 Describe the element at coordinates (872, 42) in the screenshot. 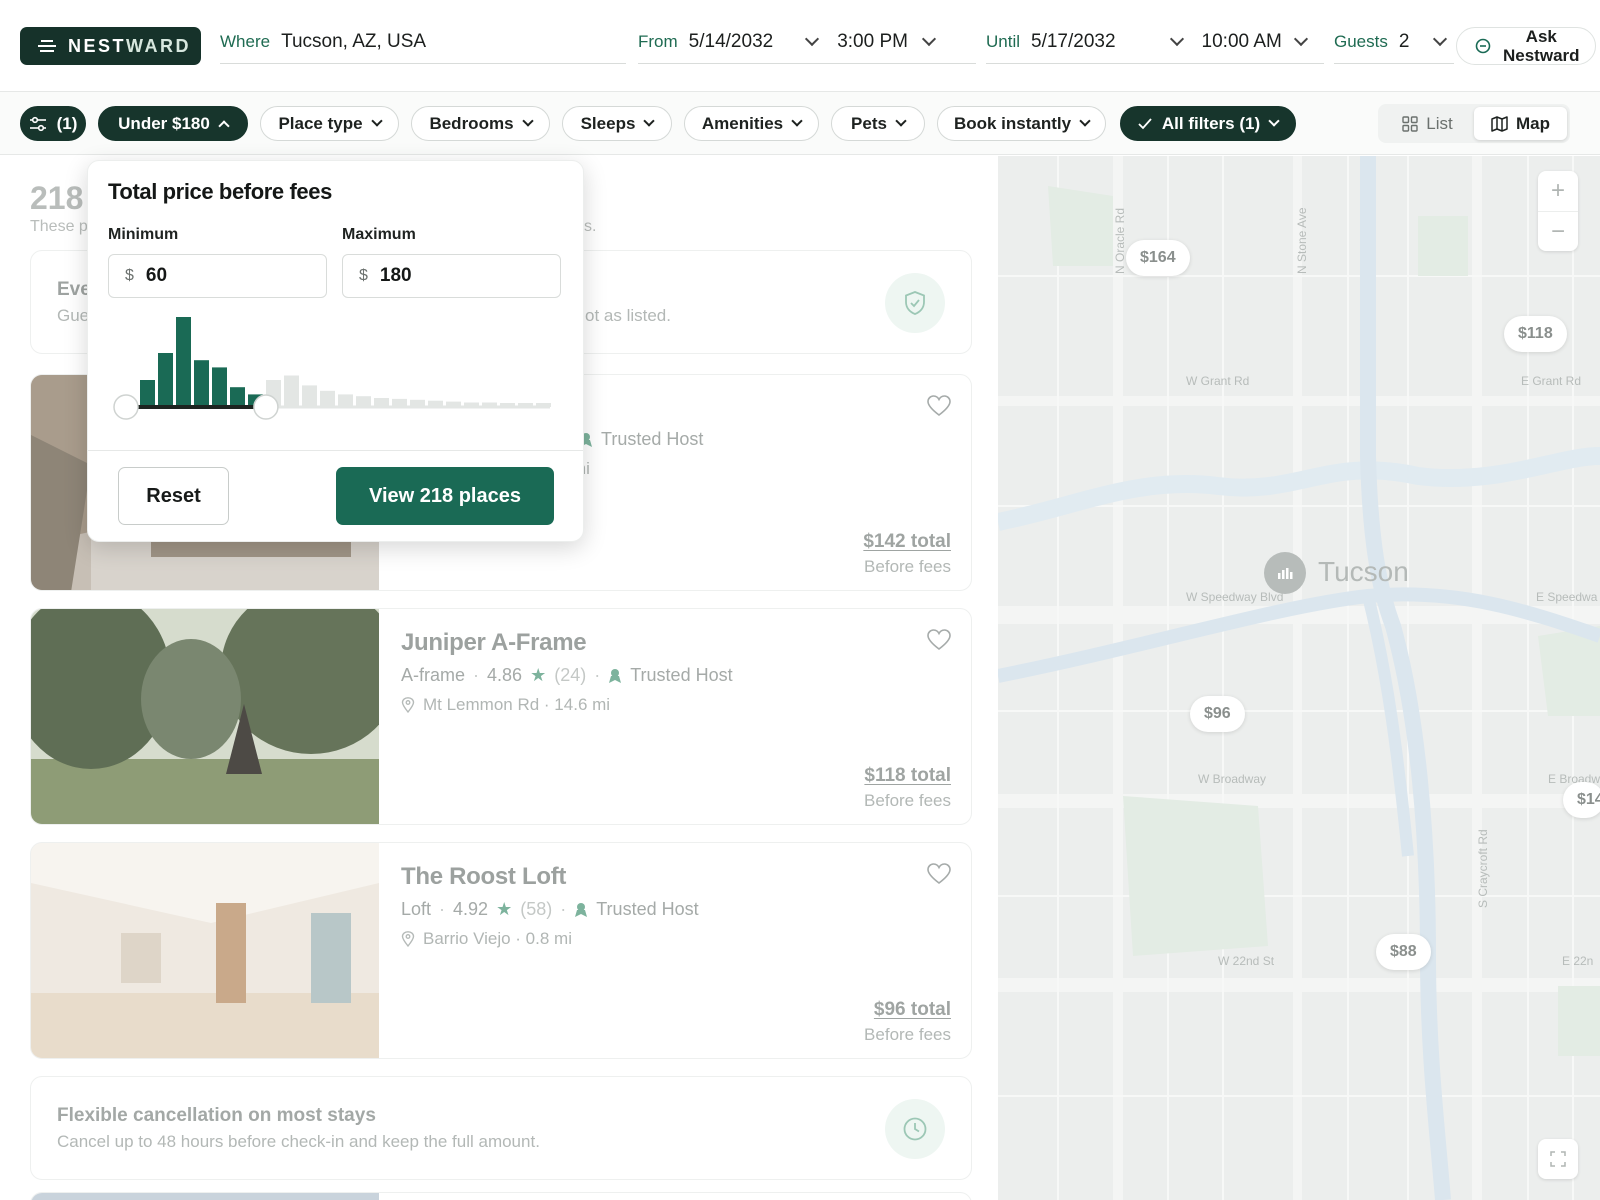

I see `from-time: 3:00 PM` at that location.